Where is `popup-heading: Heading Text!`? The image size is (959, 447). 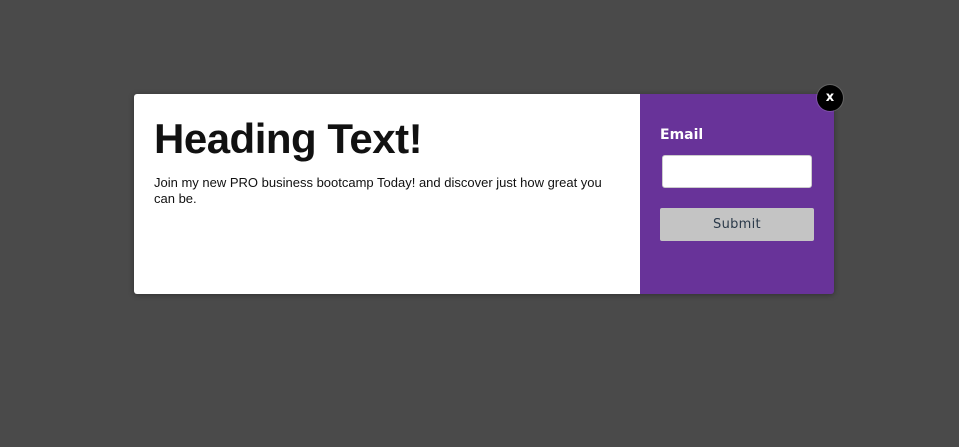 popup-heading: Heading Text! is located at coordinates (288, 138).